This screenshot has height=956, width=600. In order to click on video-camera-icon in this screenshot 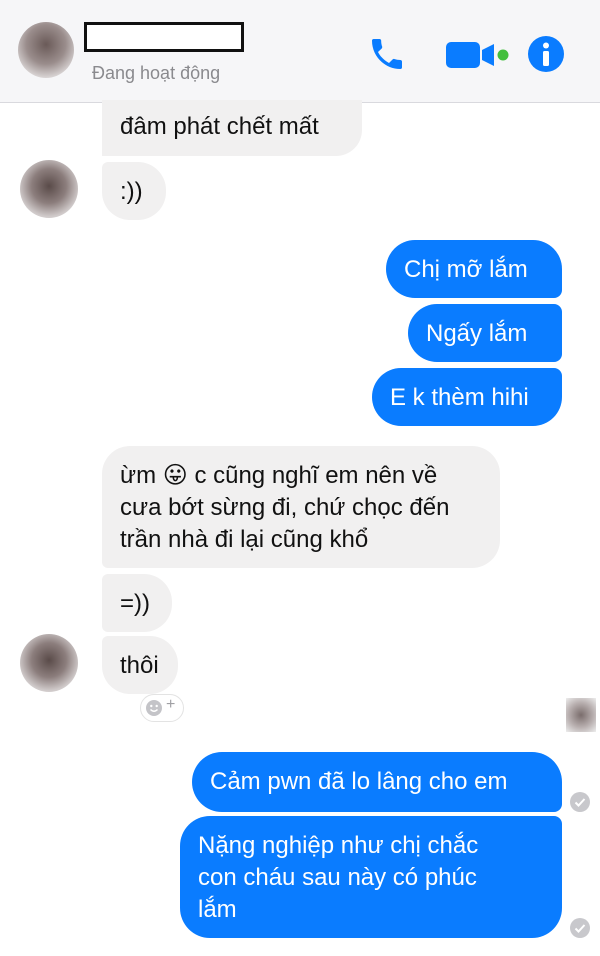, I will do `click(478, 57)`.